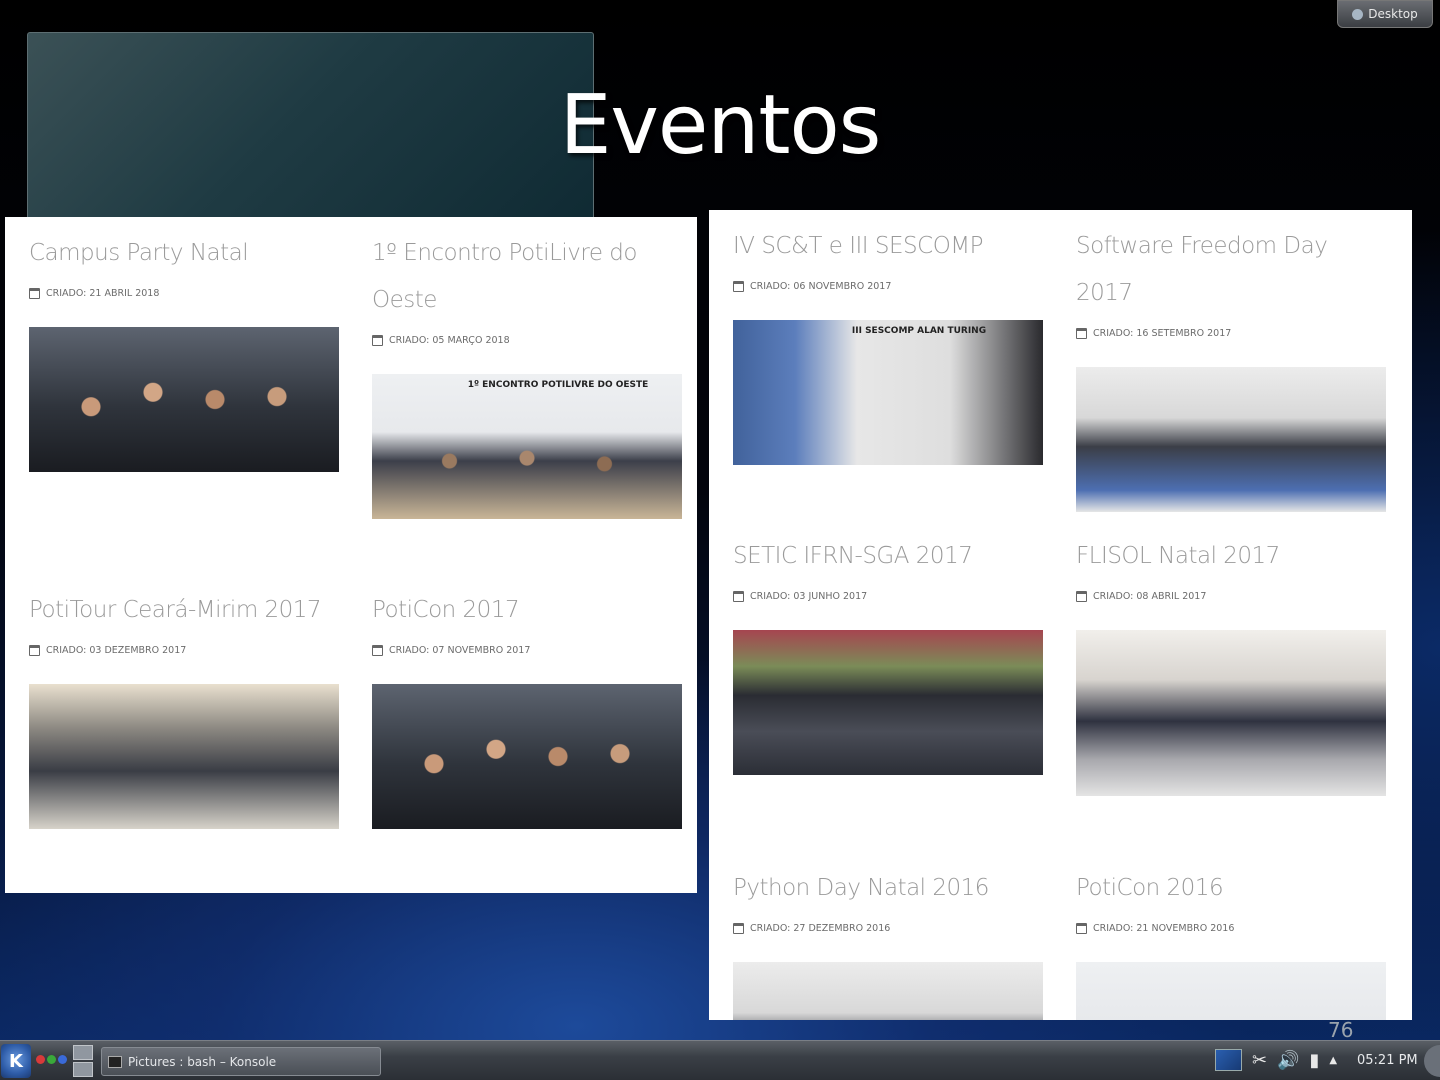  What do you see at coordinates (83, 1061) in the screenshot?
I see `desktop-pager` at bounding box center [83, 1061].